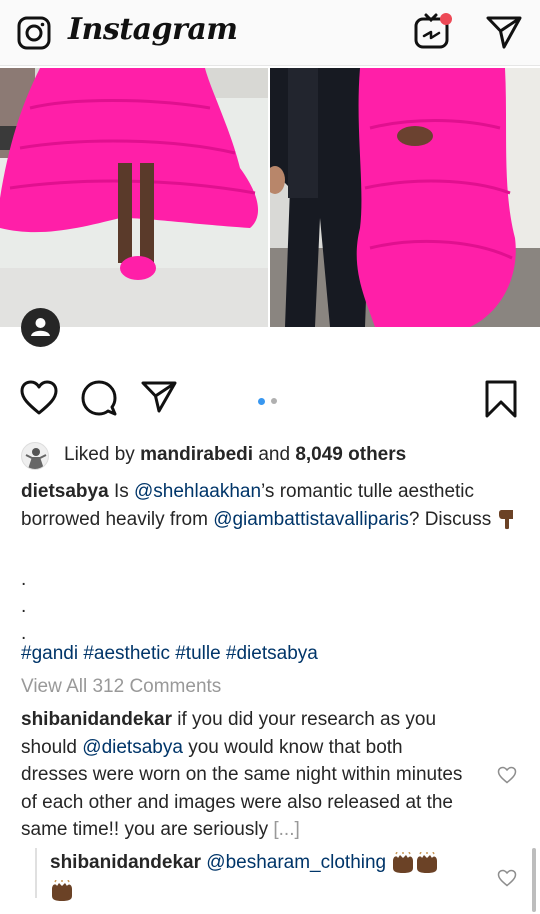 This screenshot has width=540, height=914. I want to click on likes-summary: Liked by mandirabedi and 8,049 others, so click(276, 455).